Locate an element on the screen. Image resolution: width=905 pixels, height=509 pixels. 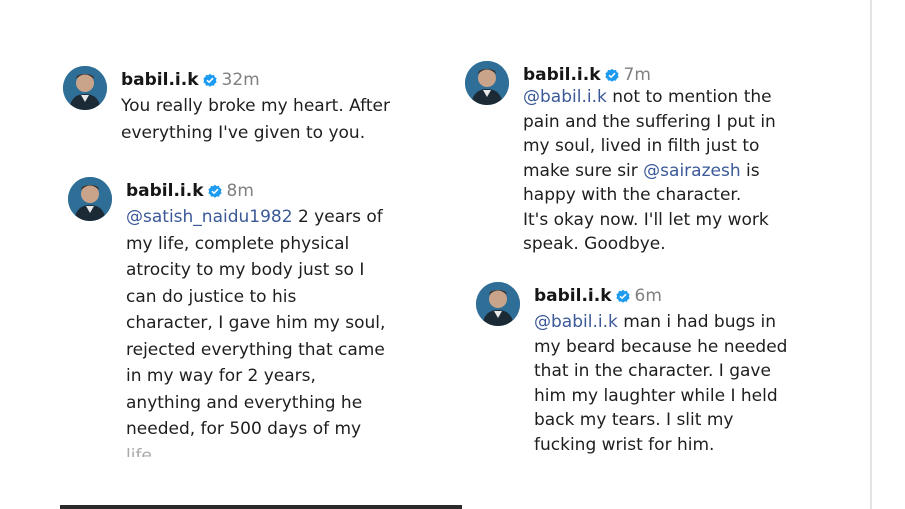
text-fragment: man i had bugs in is located at coordinates (697, 322).